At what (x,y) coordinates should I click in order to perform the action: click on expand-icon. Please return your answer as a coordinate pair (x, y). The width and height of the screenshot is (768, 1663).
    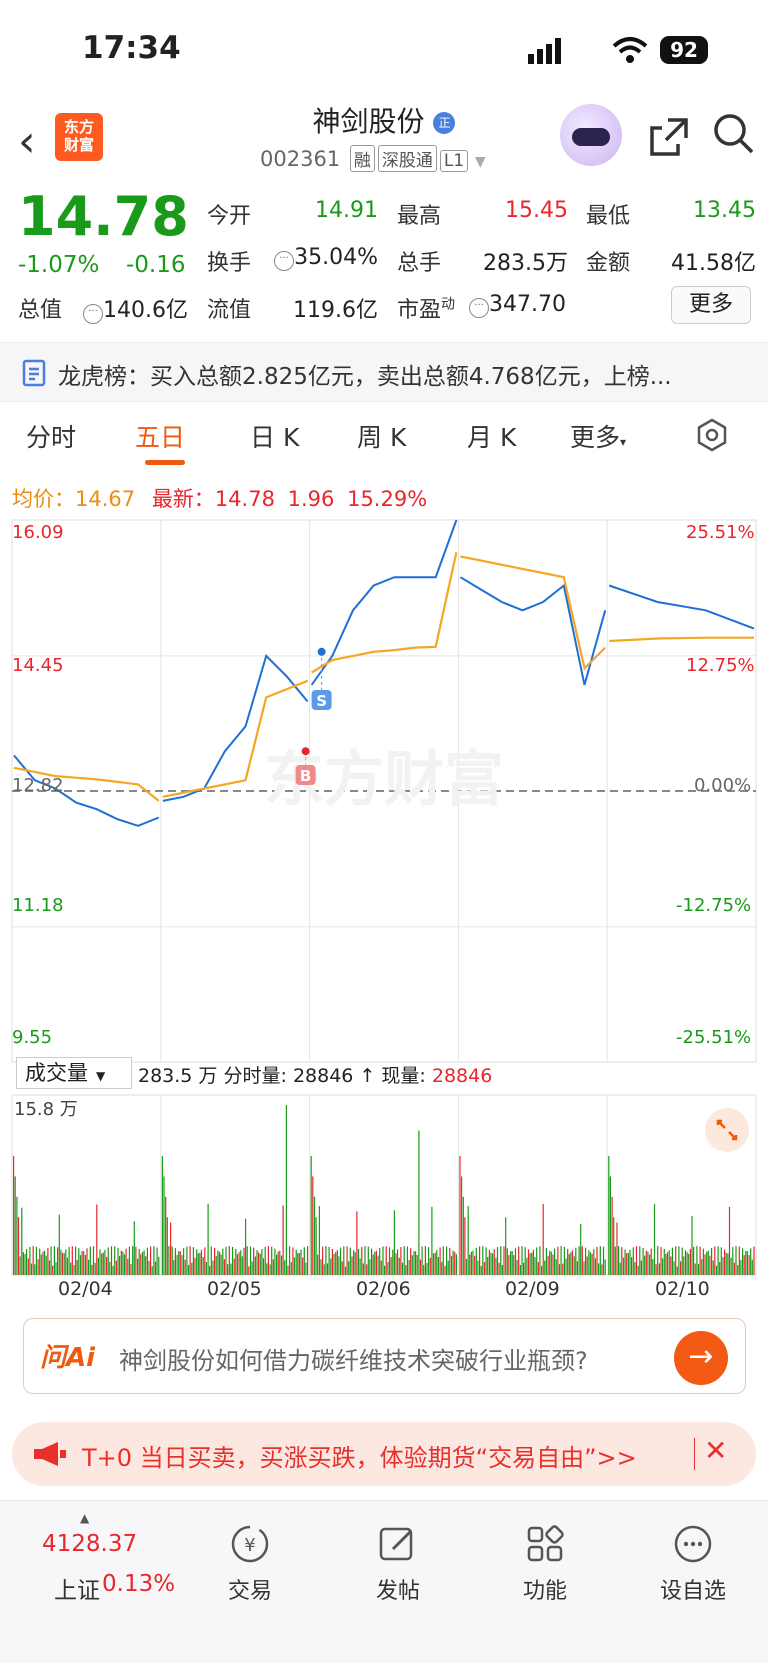
    Looking at the image, I should click on (727, 1130).